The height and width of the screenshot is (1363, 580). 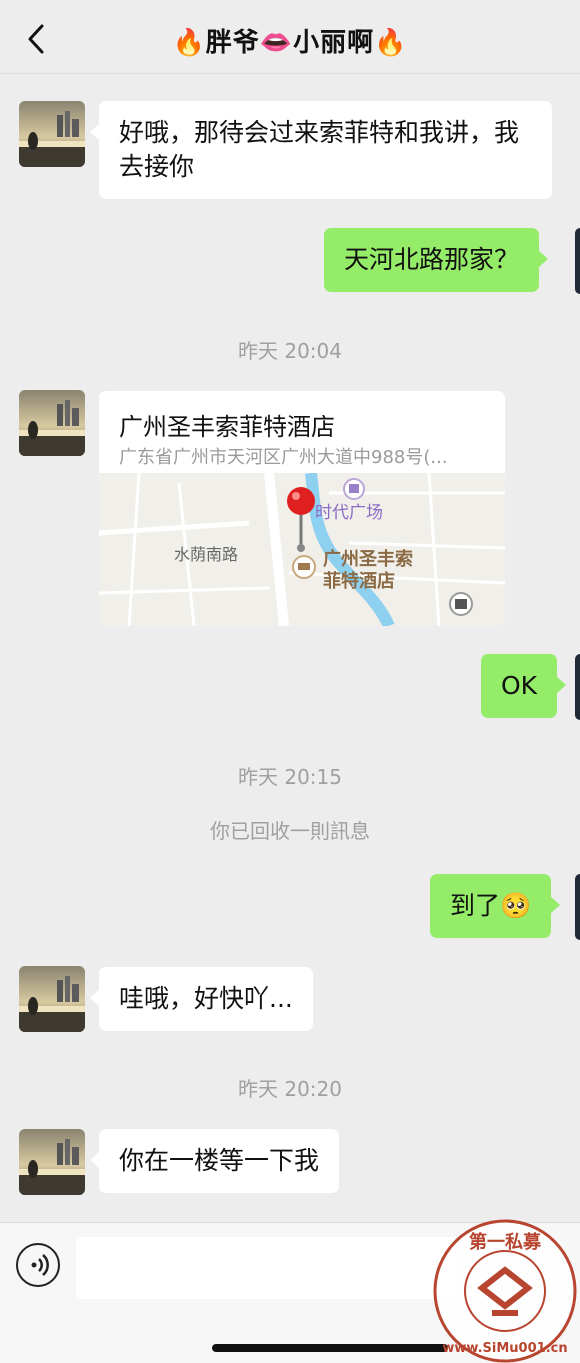 What do you see at coordinates (266, 1268) in the screenshot?
I see `message-input` at bounding box center [266, 1268].